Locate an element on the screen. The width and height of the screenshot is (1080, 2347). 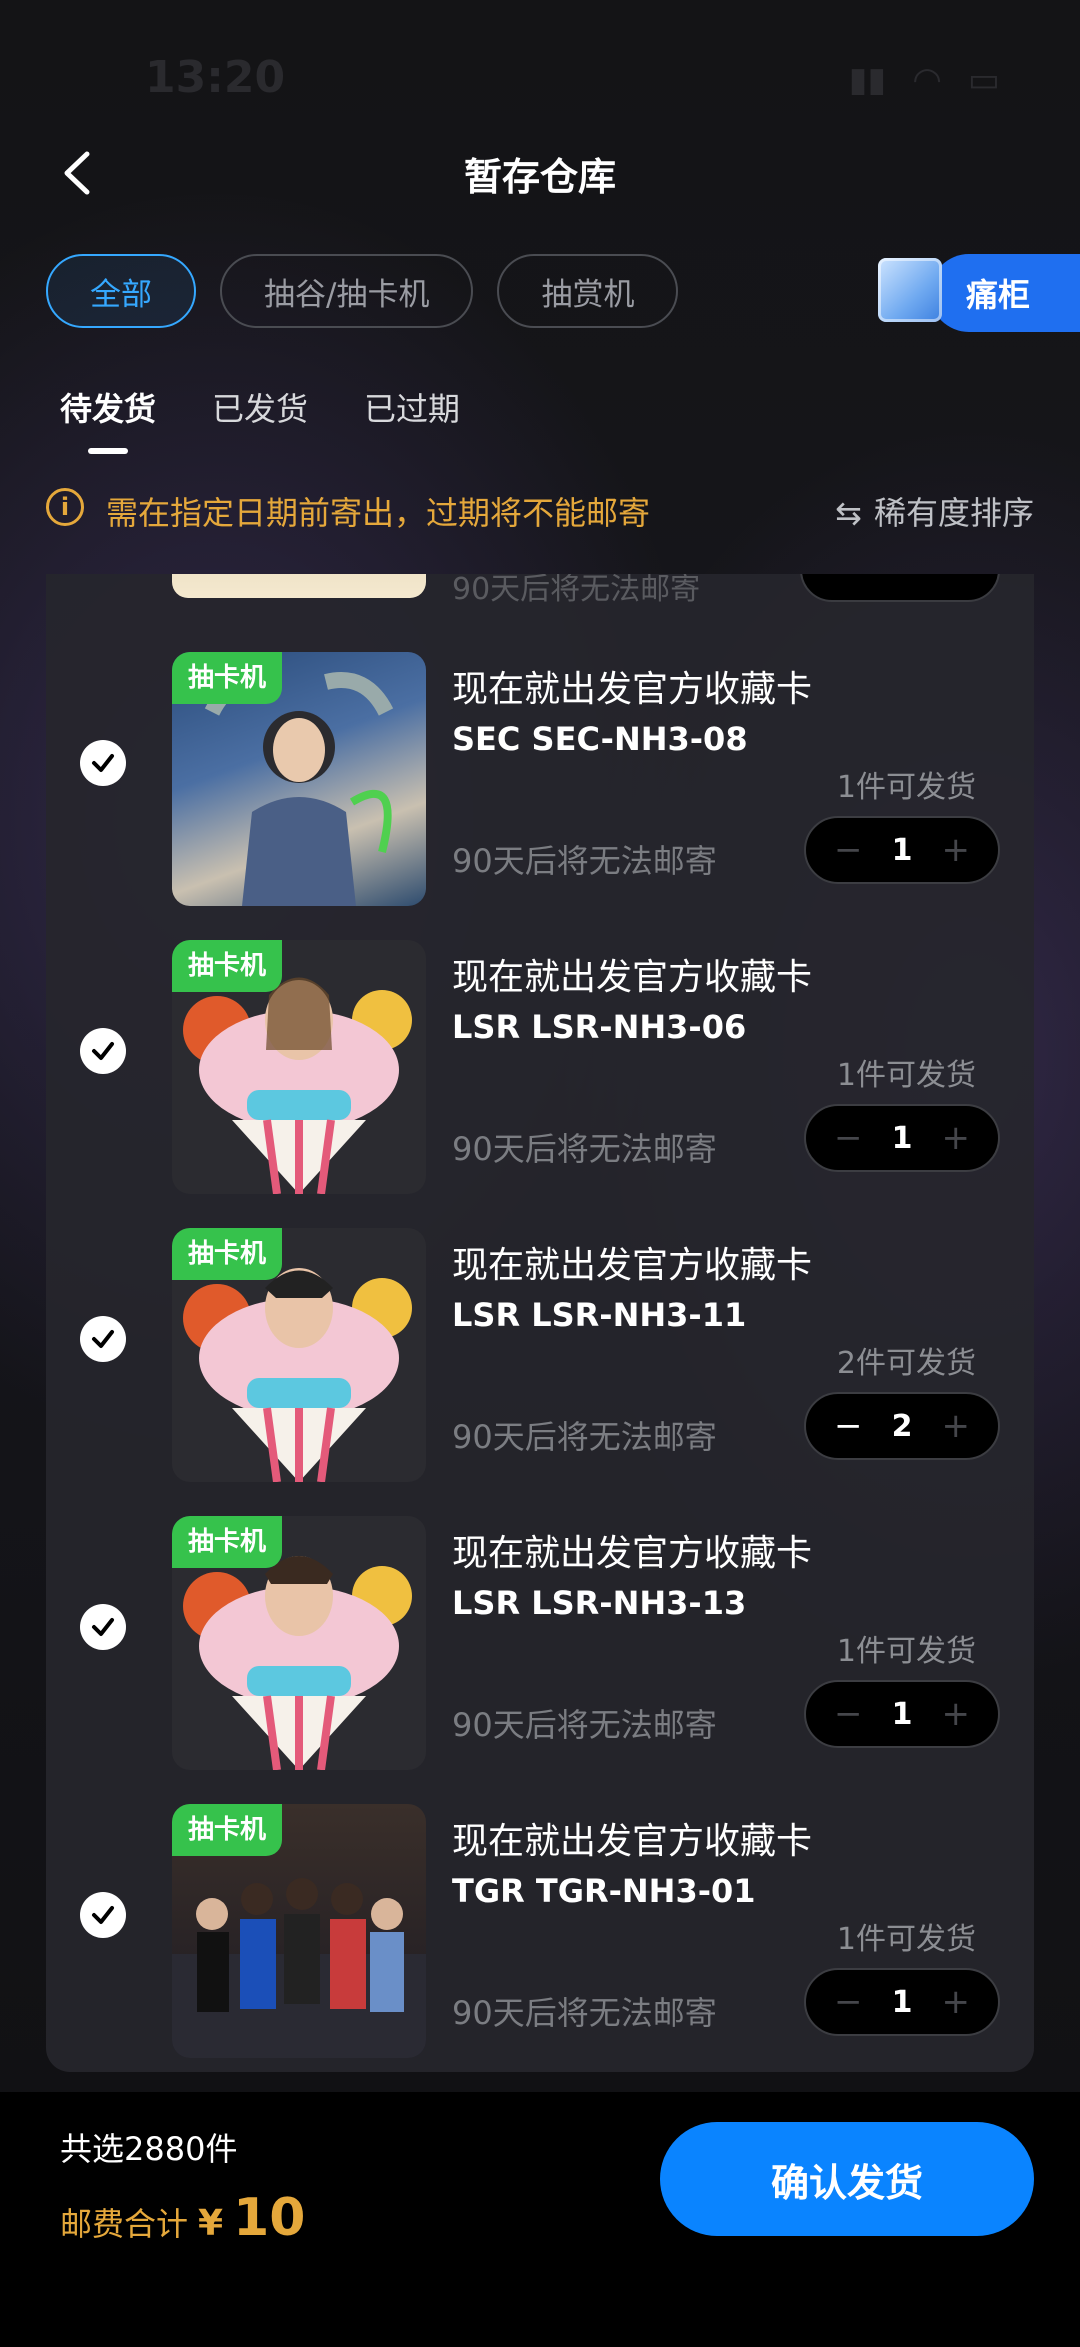
status-tabs: 待发货 已发货 已过期 is located at coordinates (260, 407).